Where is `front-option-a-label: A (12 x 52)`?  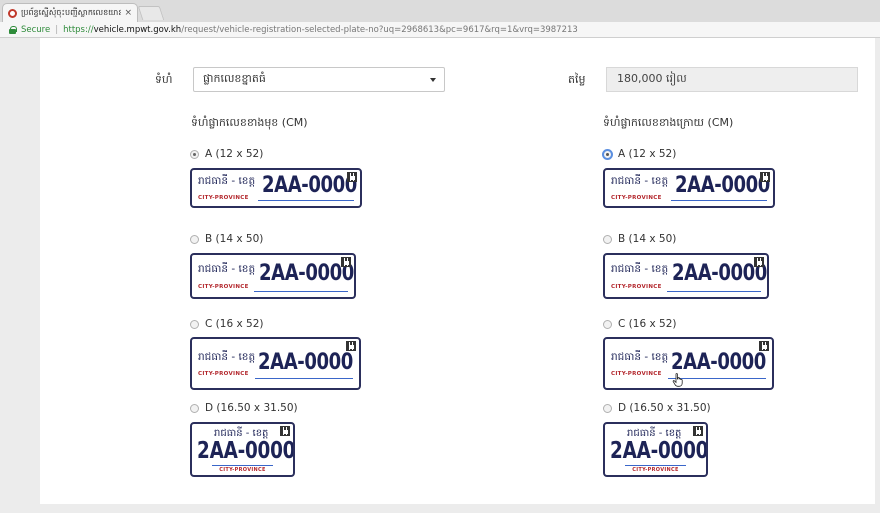 front-option-a-label: A (12 x 52) is located at coordinates (234, 154).